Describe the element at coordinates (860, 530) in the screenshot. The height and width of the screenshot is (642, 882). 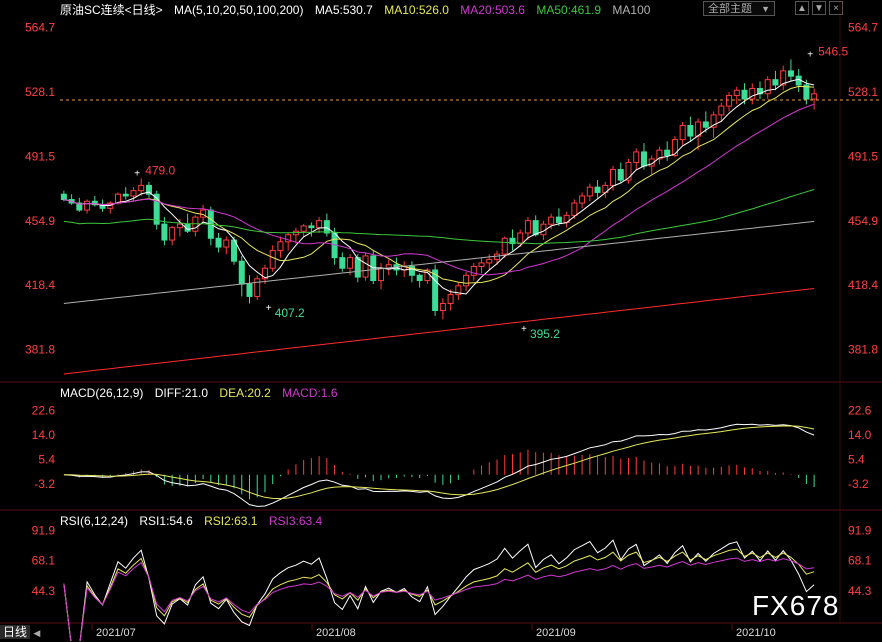
I see `rsi-tick-right: 91.9` at that location.